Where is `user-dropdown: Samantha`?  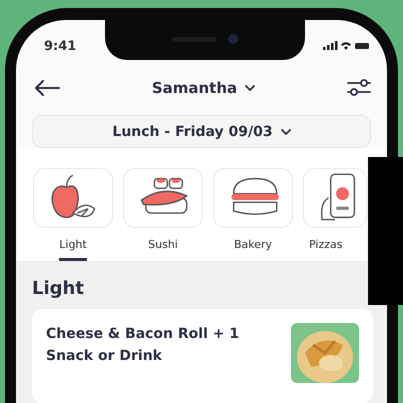 user-dropdown: Samantha is located at coordinates (204, 87).